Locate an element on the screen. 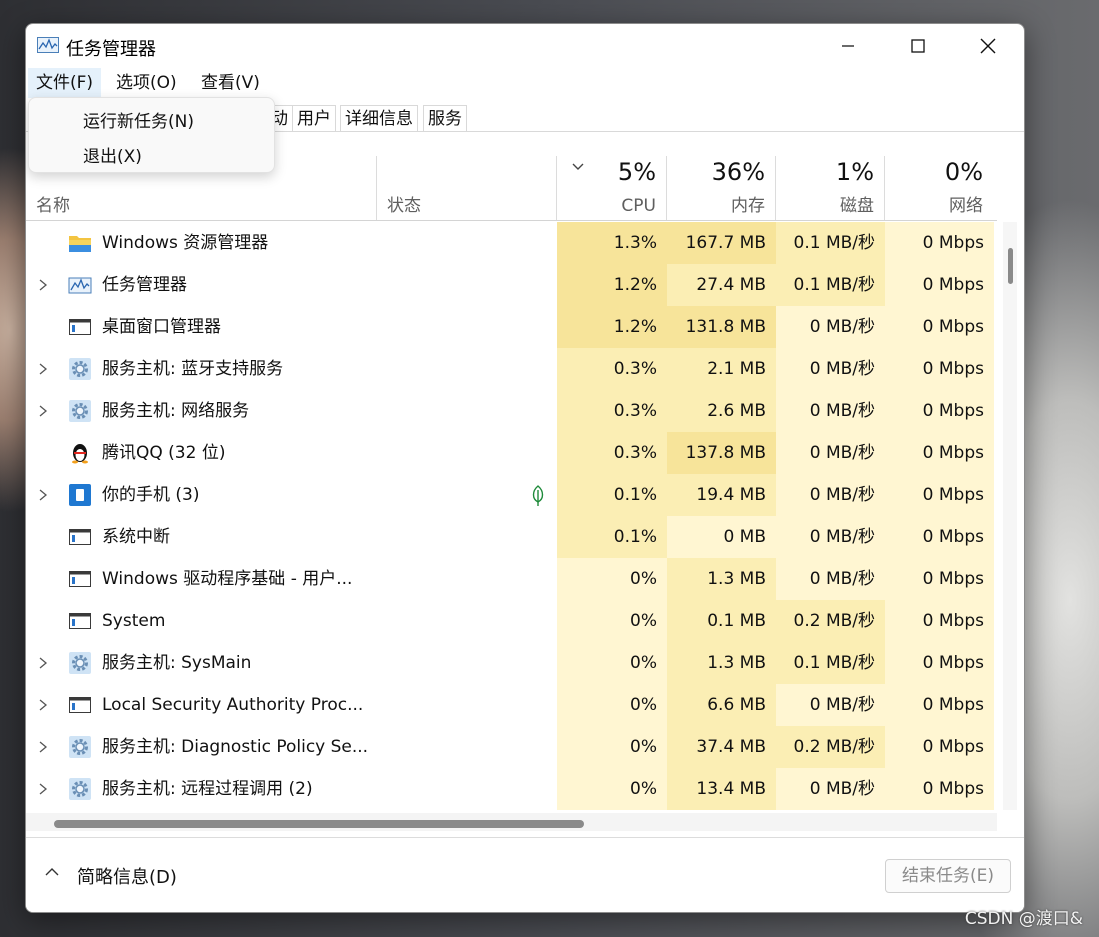 The height and width of the screenshot is (937, 1099). col-cpu-header: 5% CPU is located at coordinates (612, 188).